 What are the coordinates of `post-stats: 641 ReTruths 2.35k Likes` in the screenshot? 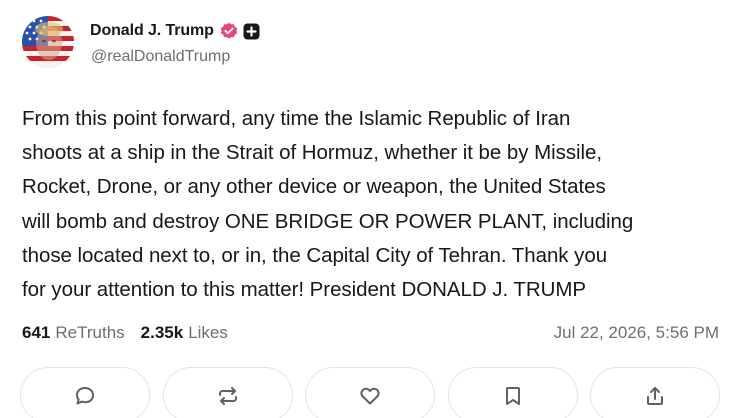 It's located at (125, 333).